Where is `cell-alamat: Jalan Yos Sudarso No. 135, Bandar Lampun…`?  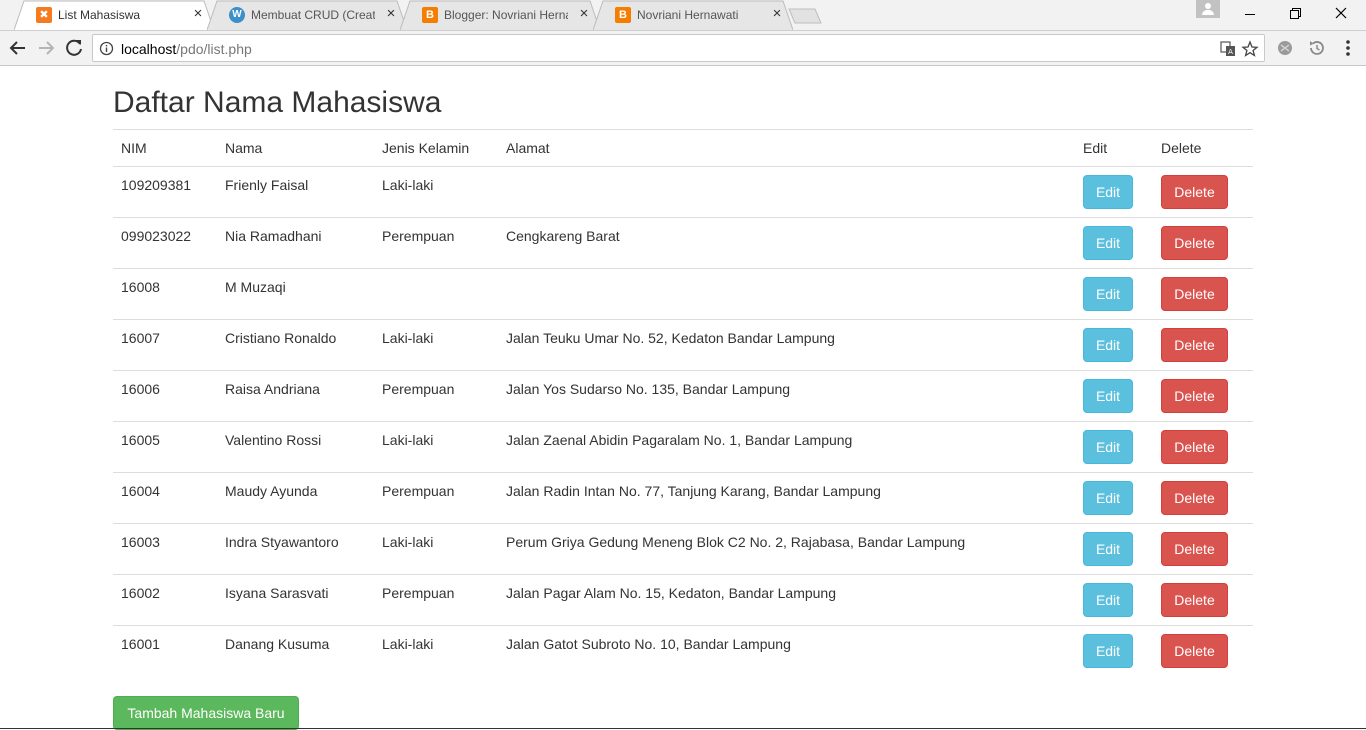 cell-alamat: Jalan Yos Sudarso No. 135, Bandar Lampun… is located at coordinates (786, 396).